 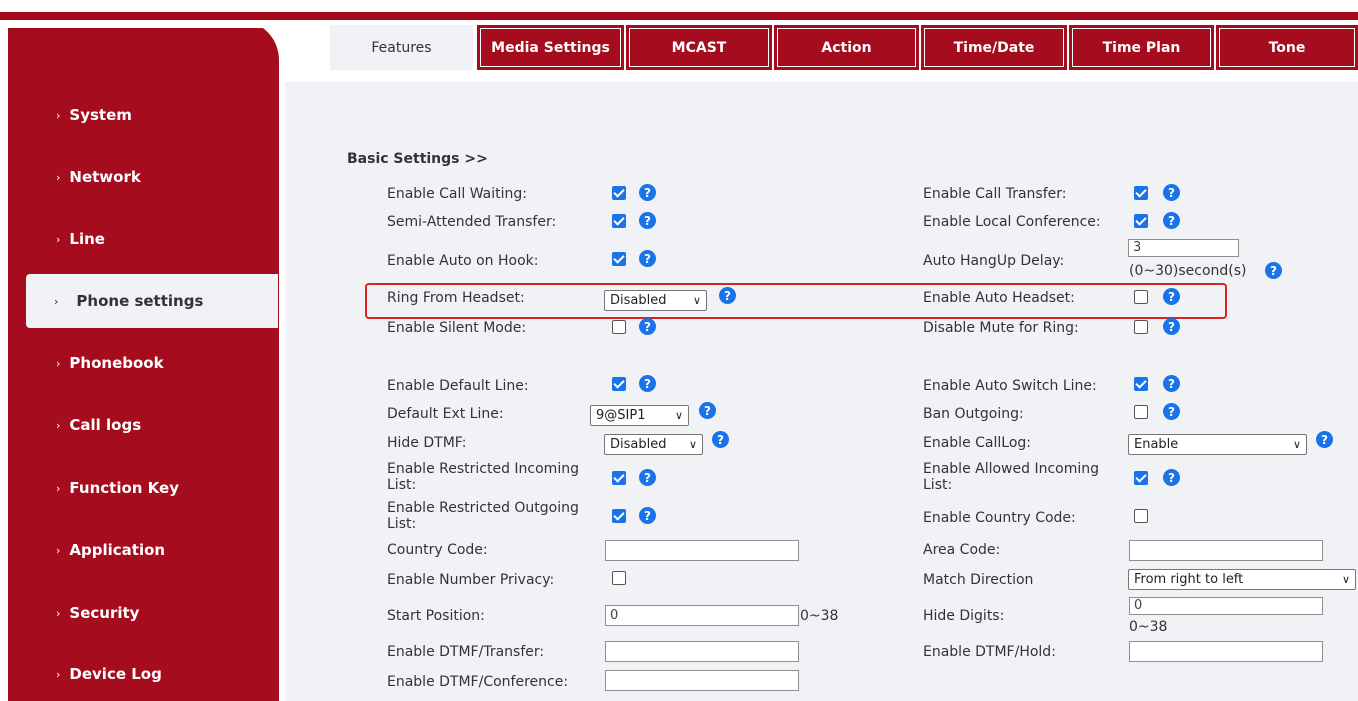 What do you see at coordinates (989, 652) in the screenshot?
I see `dtmf-hold-label: Enable DTMF/Hold:` at bounding box center [989, 652].